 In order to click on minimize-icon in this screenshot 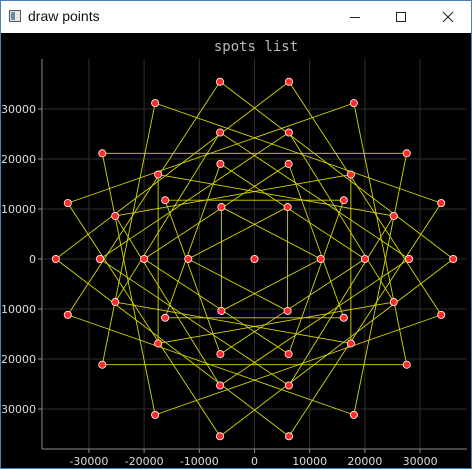, I will do `click(355, 17)`.